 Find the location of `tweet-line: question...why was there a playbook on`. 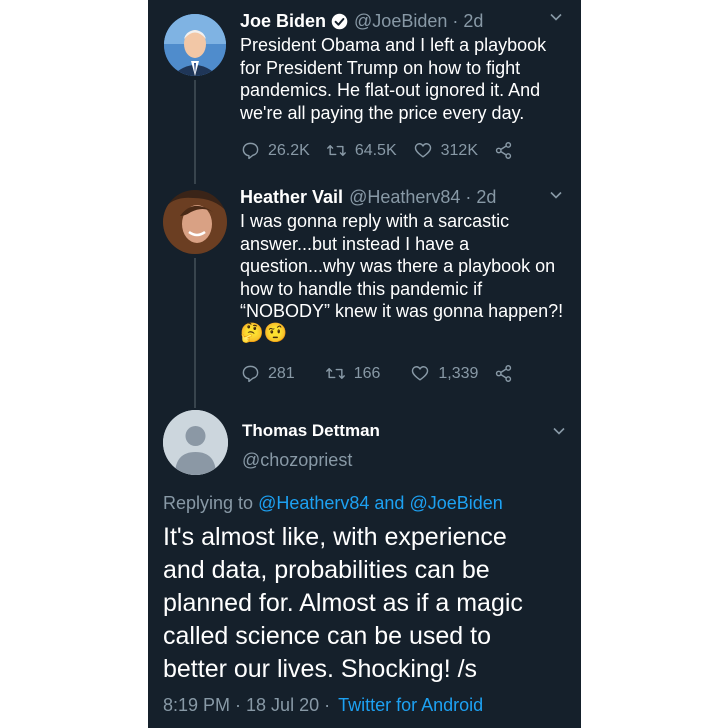

tweet-line: question...why was there a playbook on is located at coordinates (398, 266).